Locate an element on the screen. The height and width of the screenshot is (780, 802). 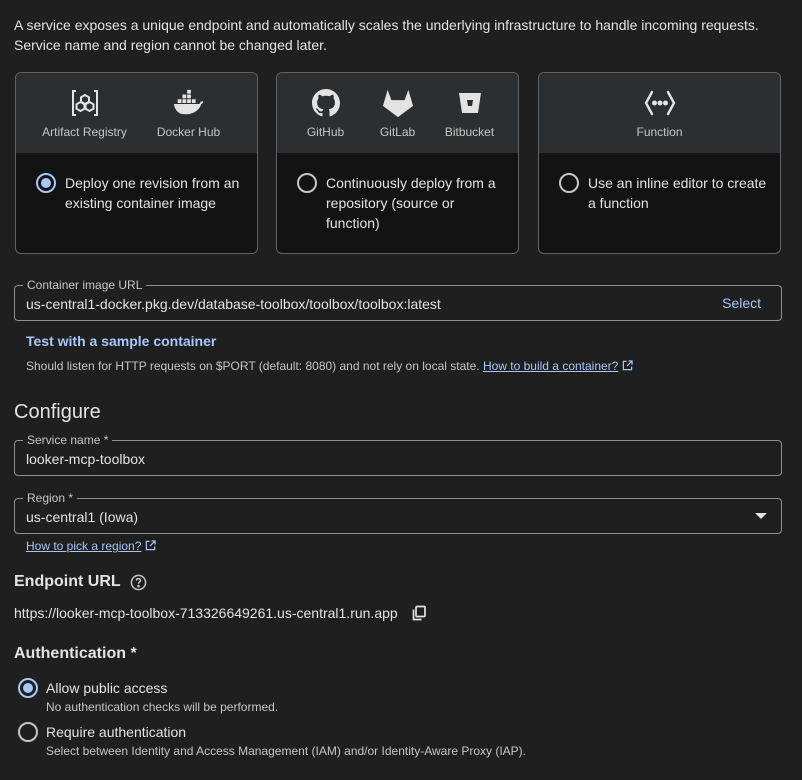
region-help: How to pick a region? is located at coordinates (91, 546).